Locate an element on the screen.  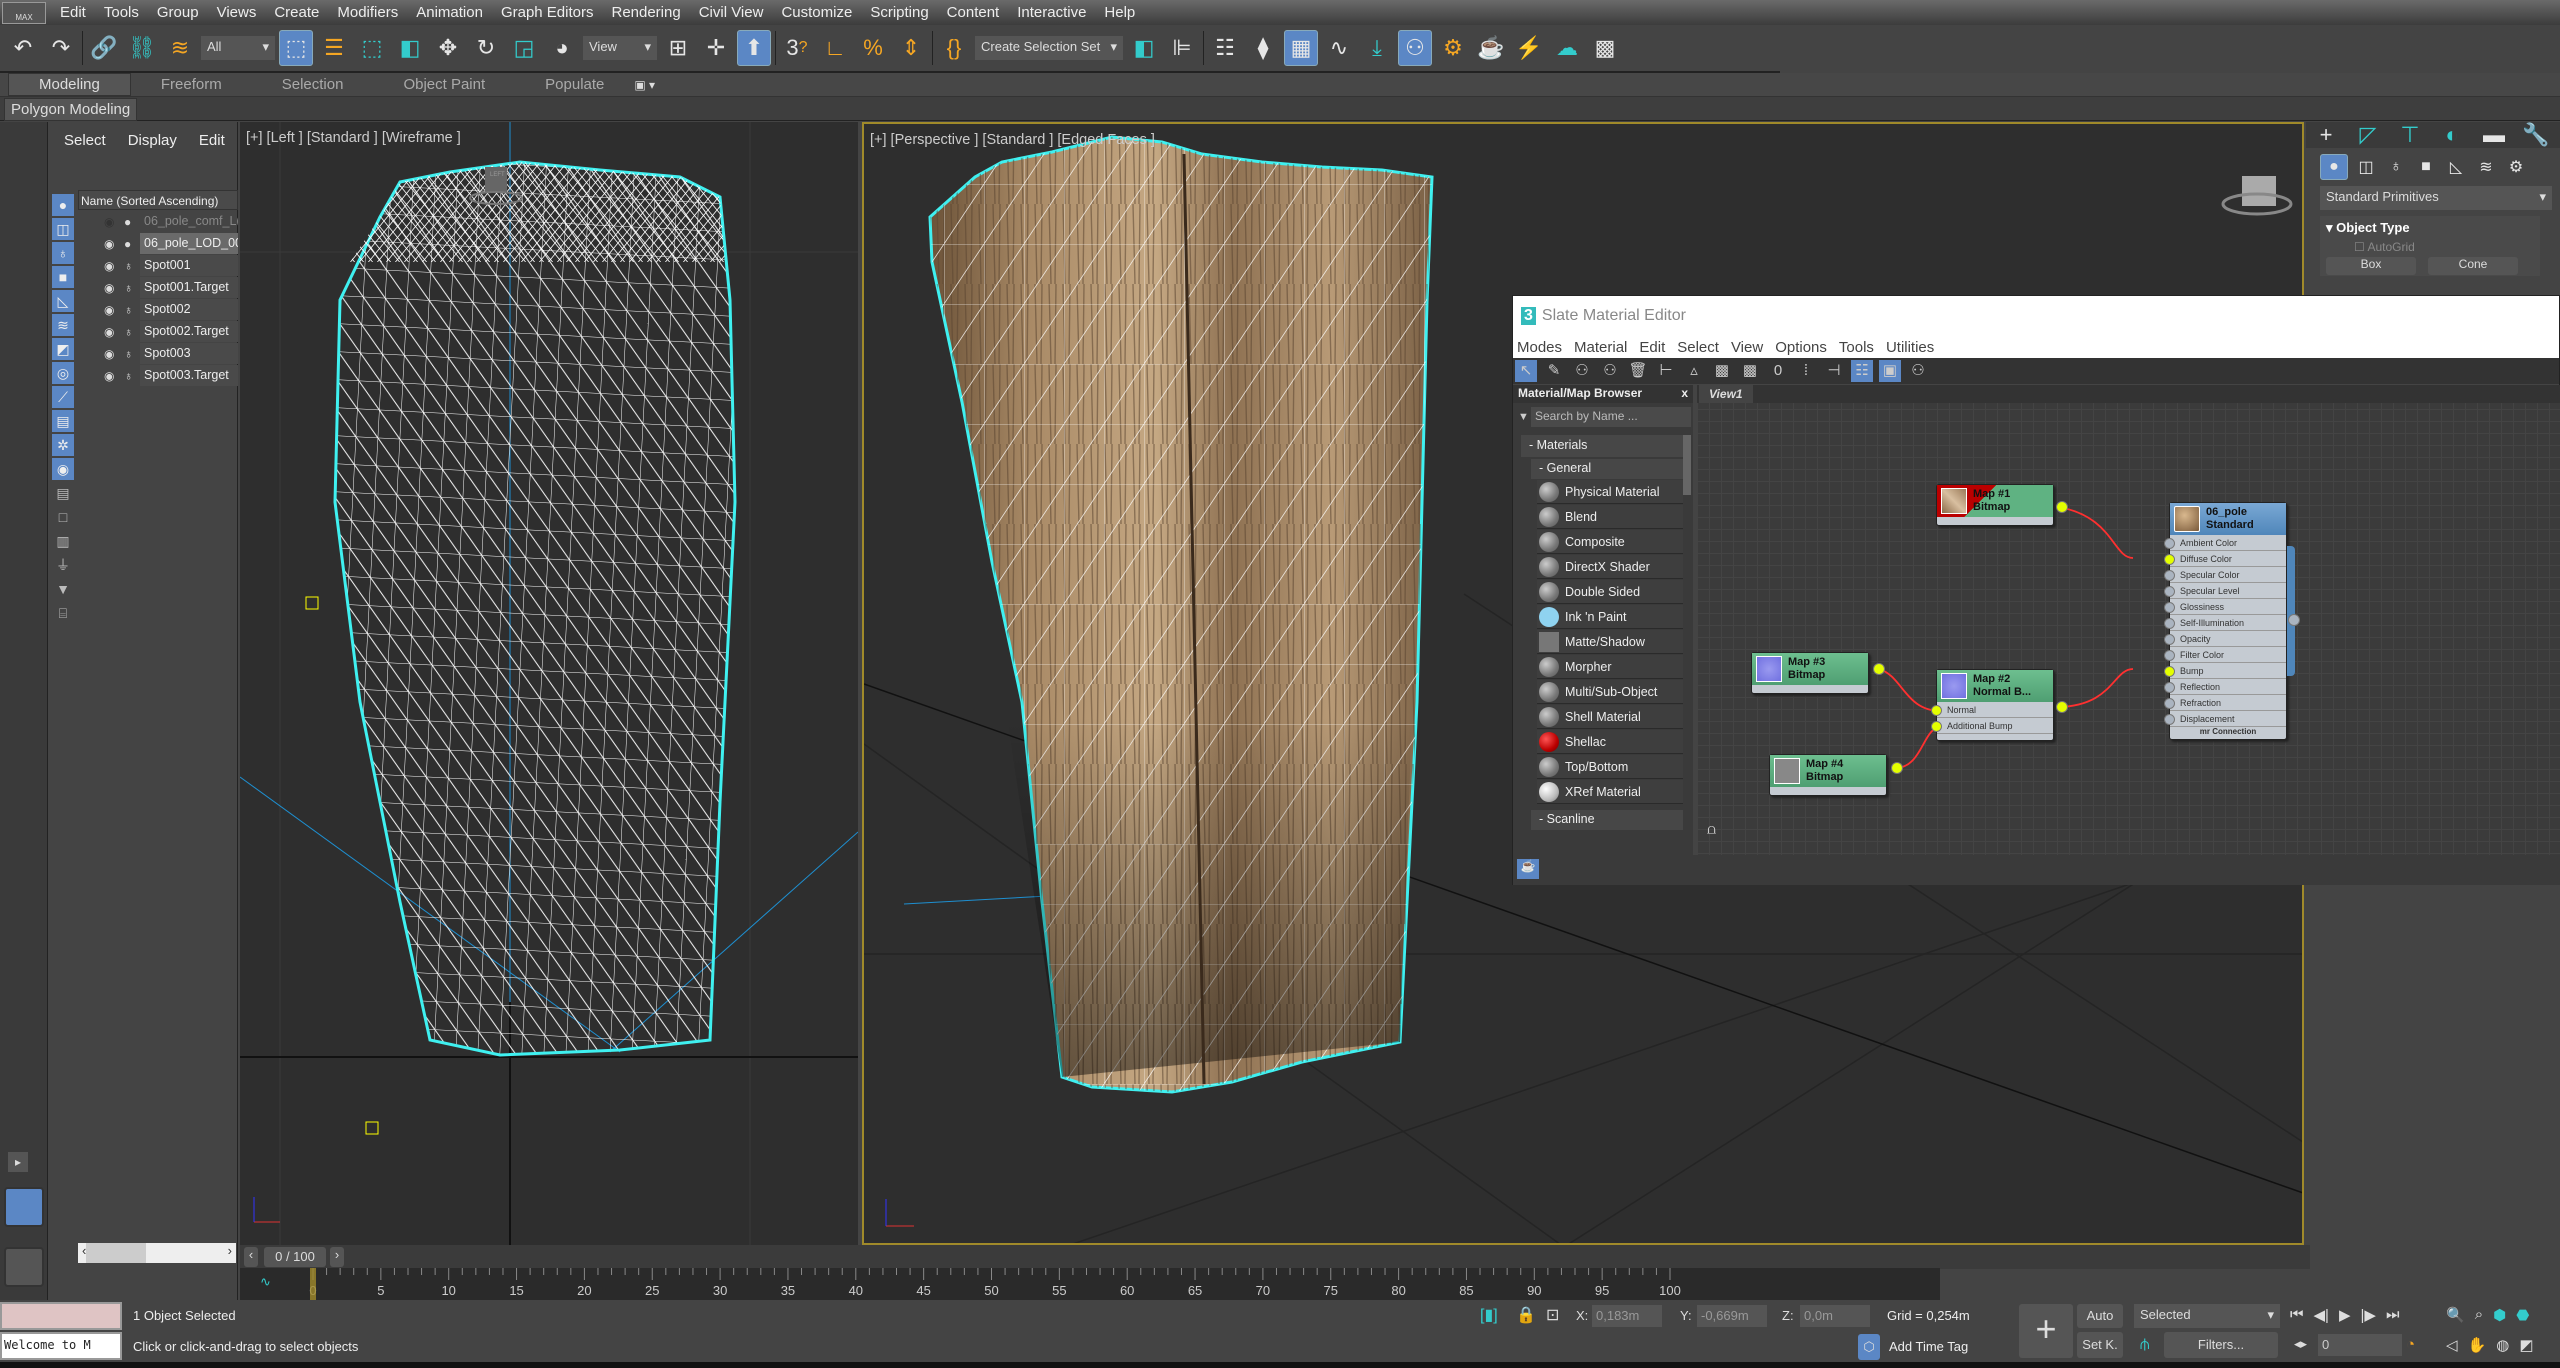
scroll-thumb is located at coordinates (116, 1253).